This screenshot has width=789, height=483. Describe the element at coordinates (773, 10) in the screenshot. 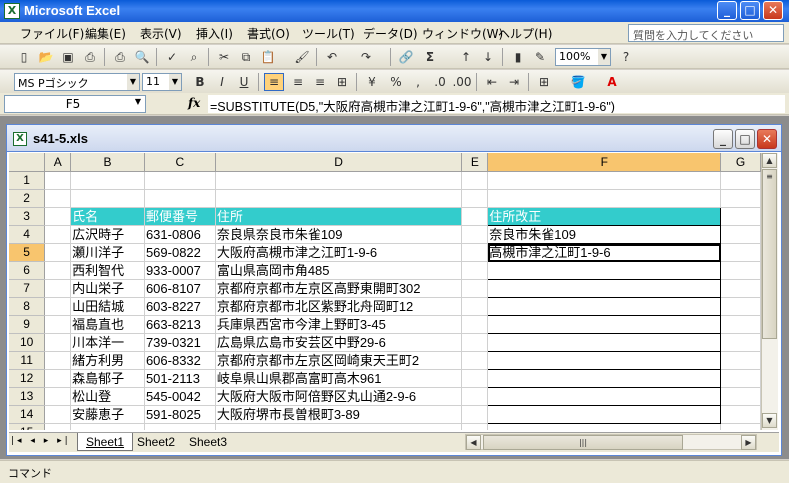

I see `close-button: ✕` at that location.